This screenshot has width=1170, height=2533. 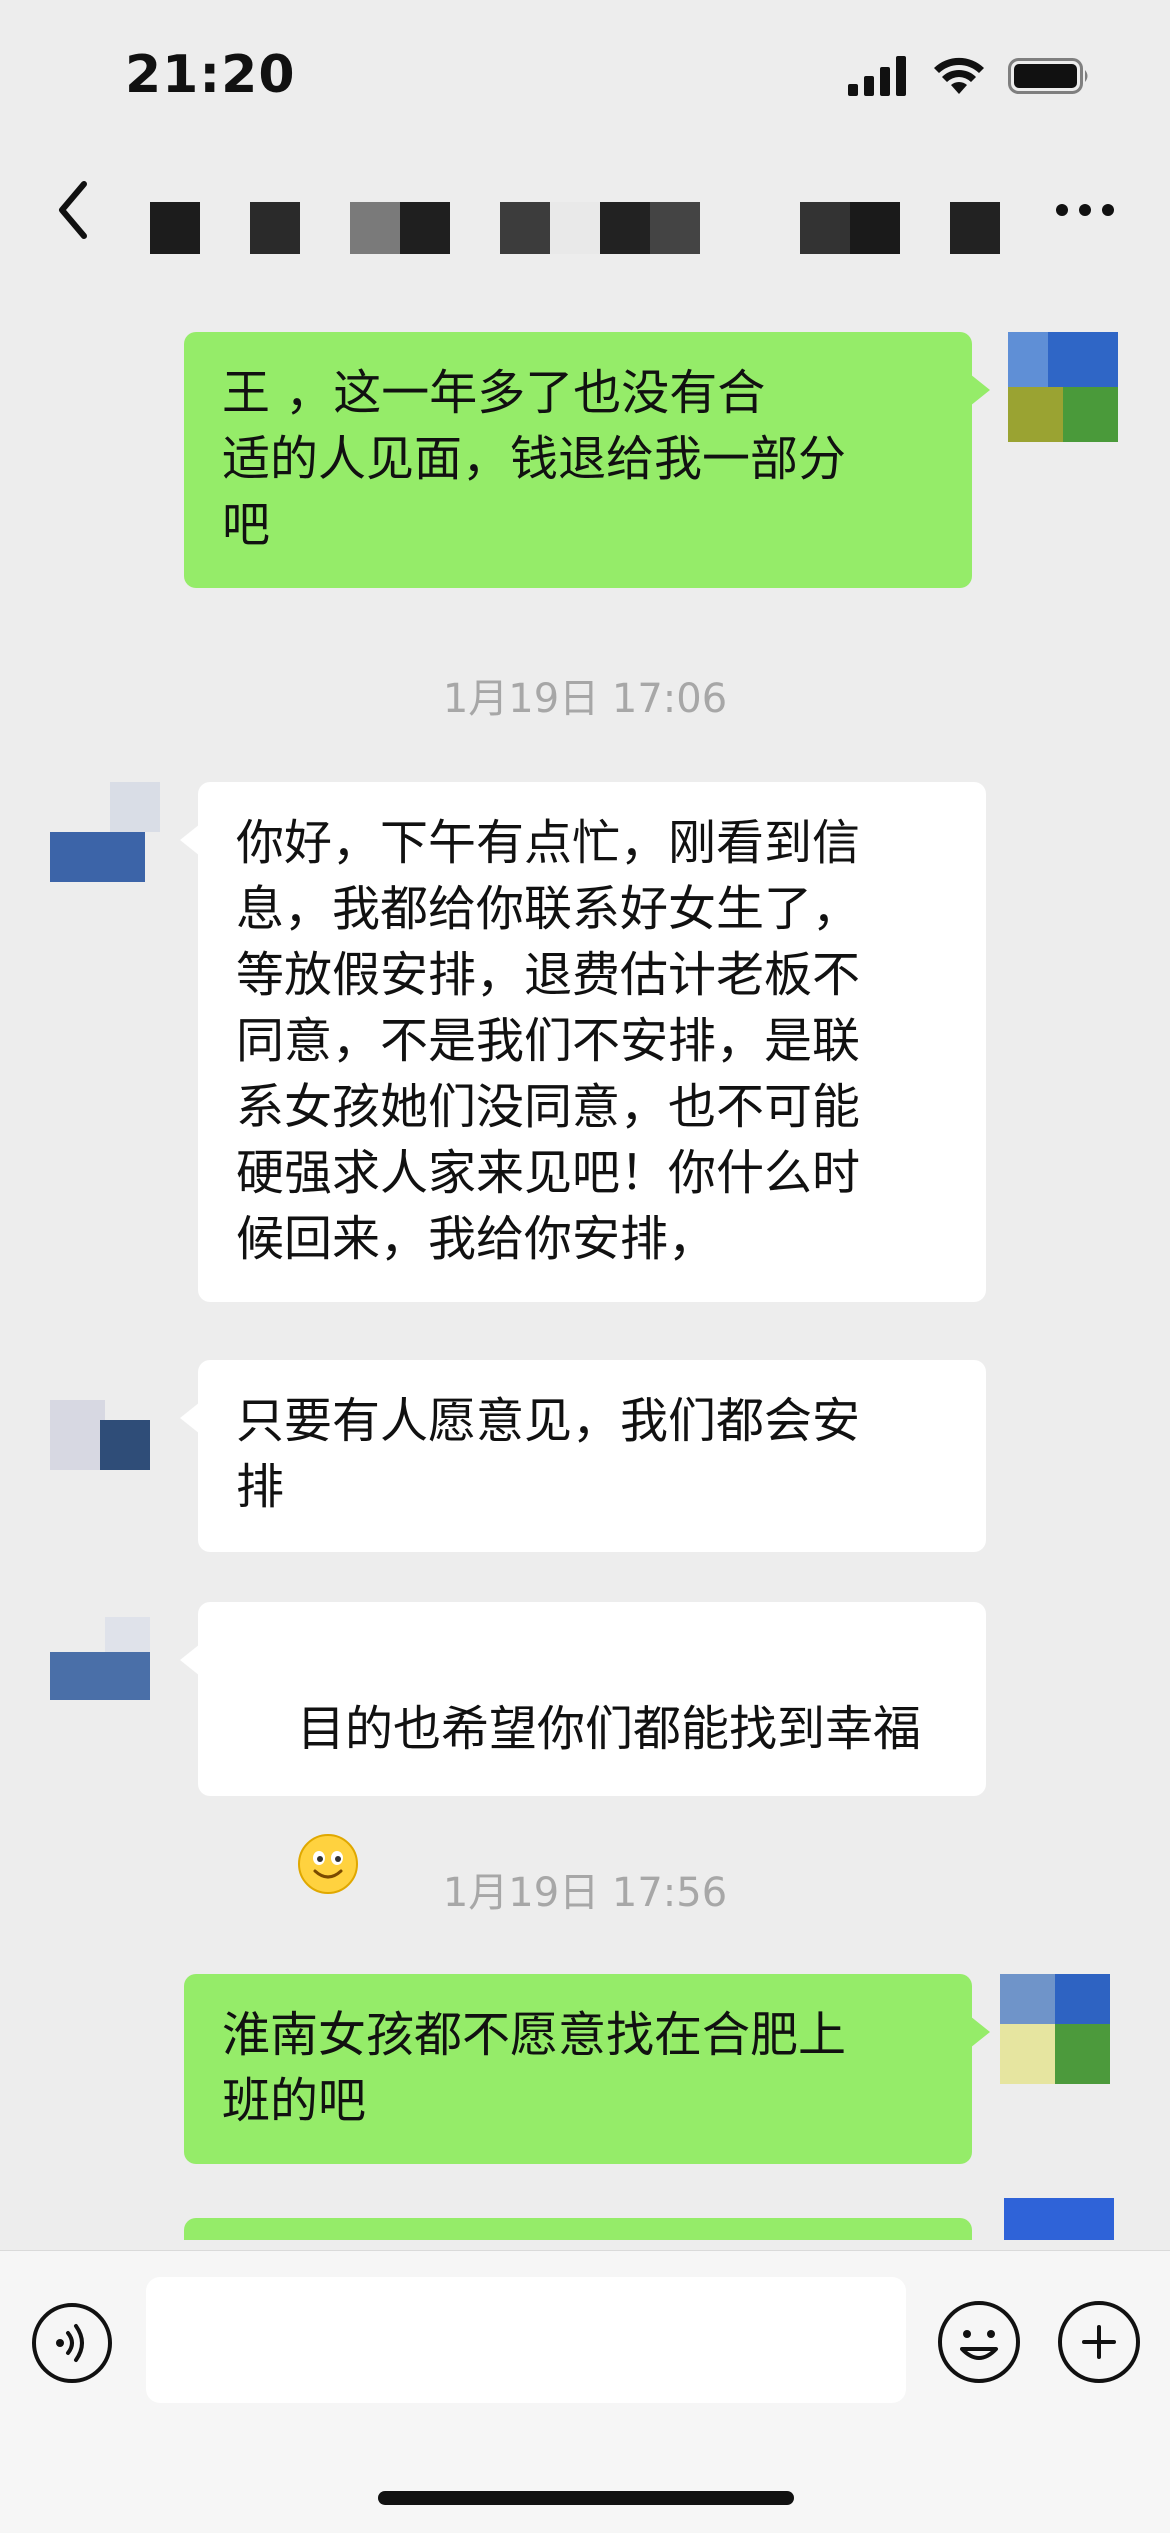 I want to click on message-timestamp: 1月19日 17:56, so click(x=585, y=1893).